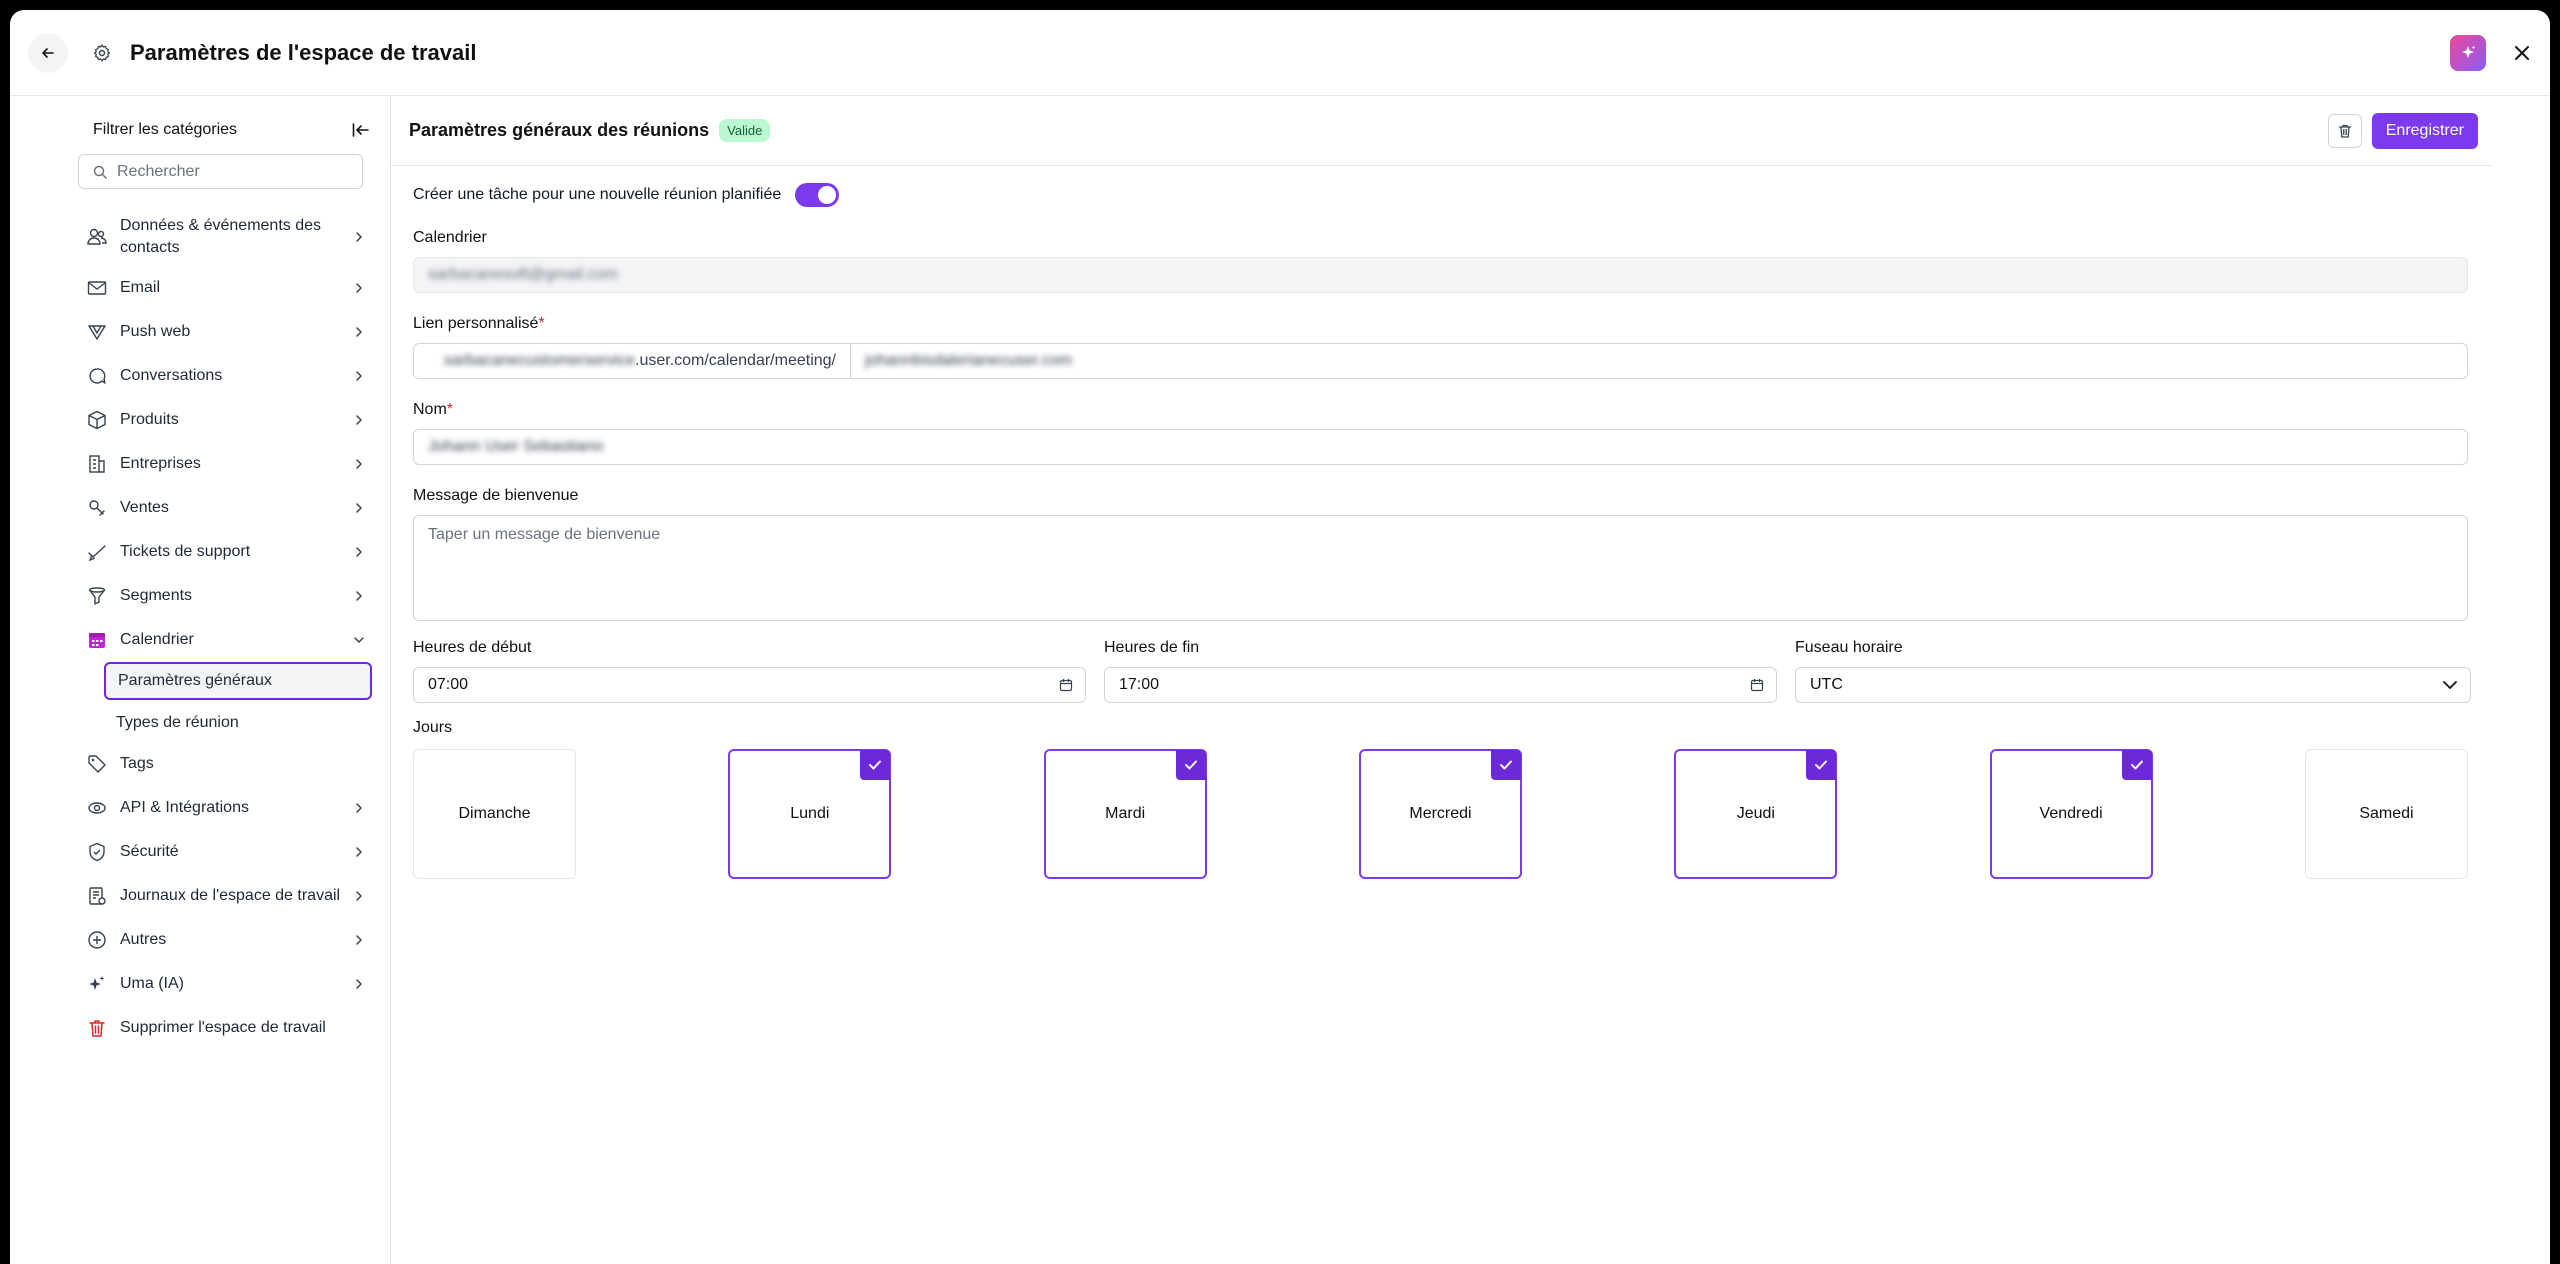  What do you see at coordinates (155, 331) in the screenshot?
I see `sidebar-item-label: Push web` at bounding box center [155, 331].